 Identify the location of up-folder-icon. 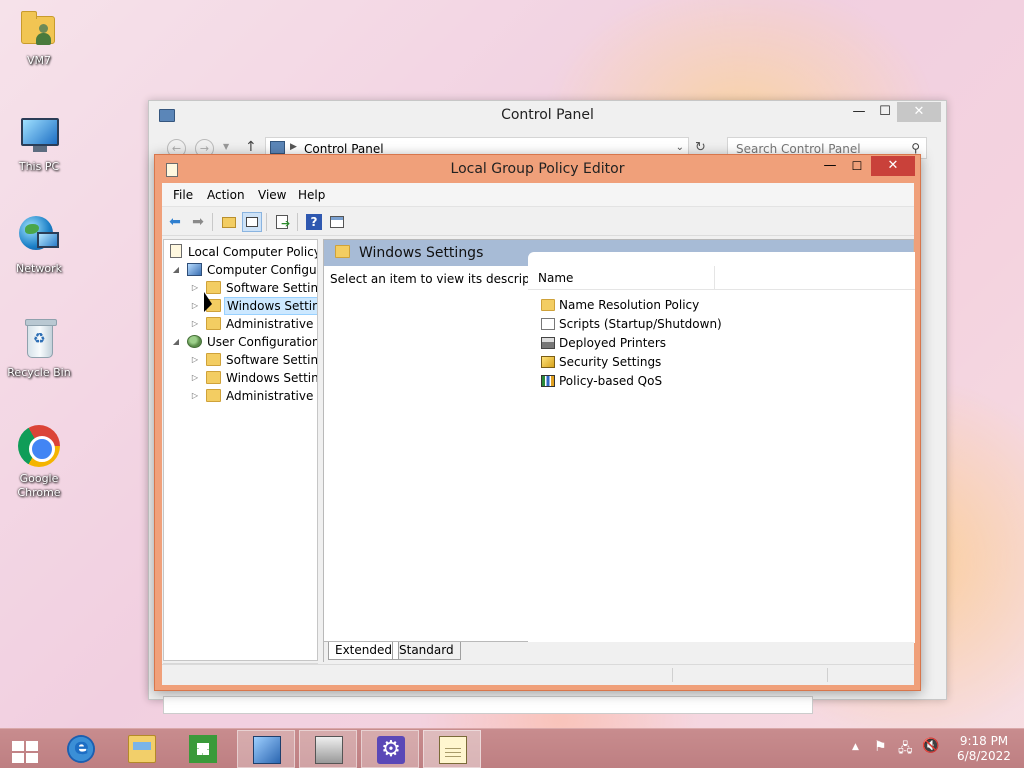
(229, 222).